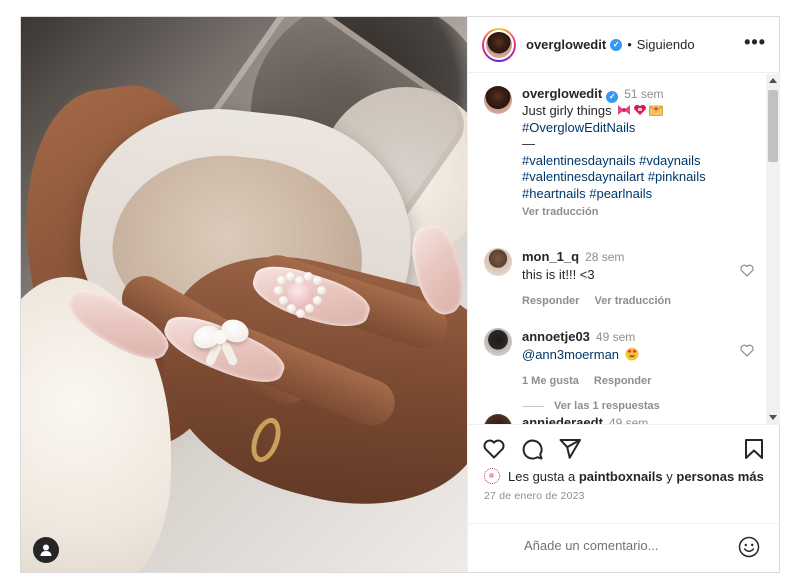 Image resolution: width=800 pixels, height=583 pixels. What do you see at coordinates (550, 256) in the screenshot?
I see `comment-username: mon_1_q` at bounding box center [550, 256].